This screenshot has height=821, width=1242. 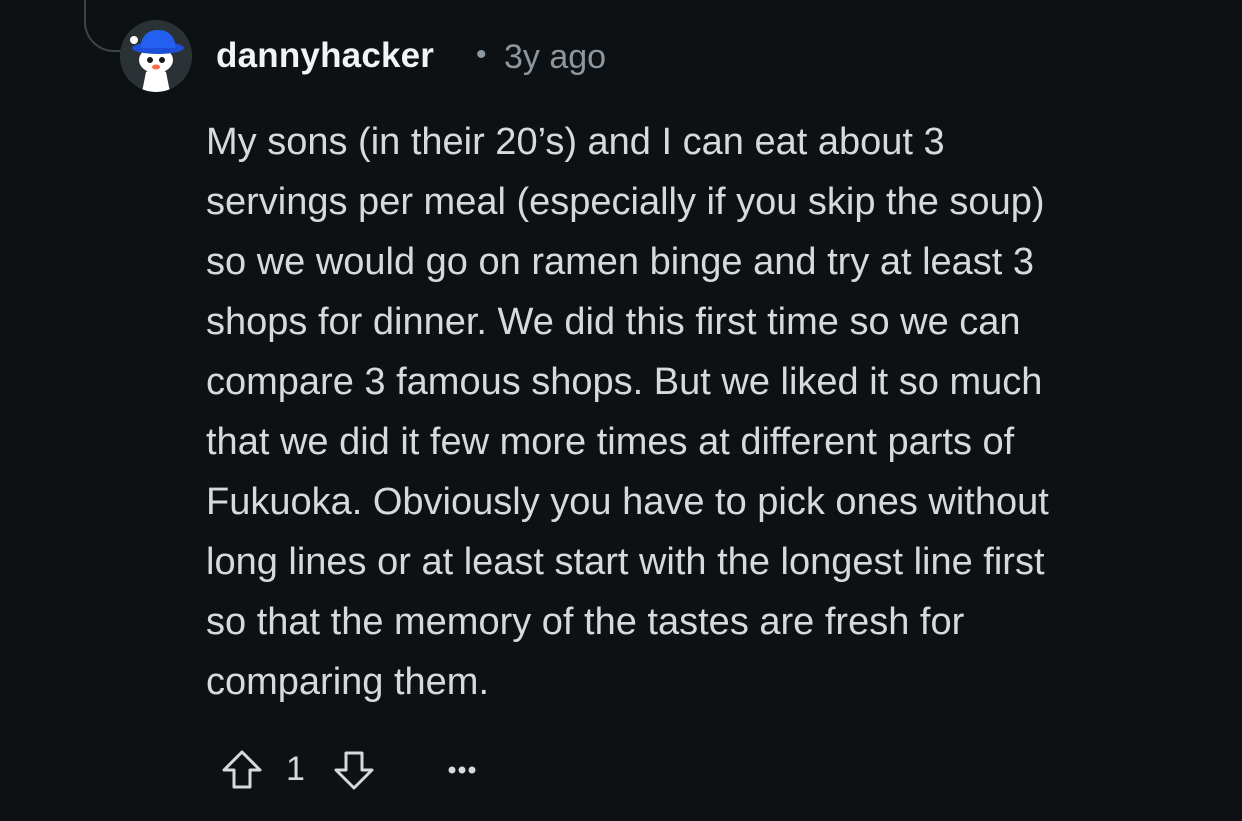 What do you see at coordinates (348, 682) in the screenshot?
I see `comment-line: comparing them.` at bounding box center [348, 682].